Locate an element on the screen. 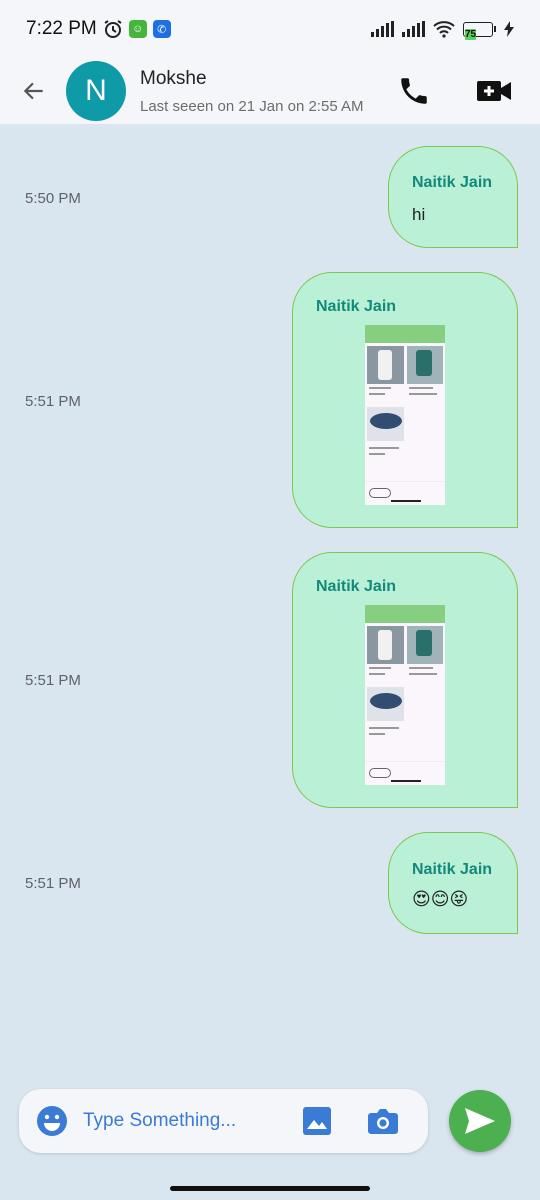  contact-info: Mokshe Last seeen on 21 Jan on 2:55 AM is located at coordinates (252, 91).